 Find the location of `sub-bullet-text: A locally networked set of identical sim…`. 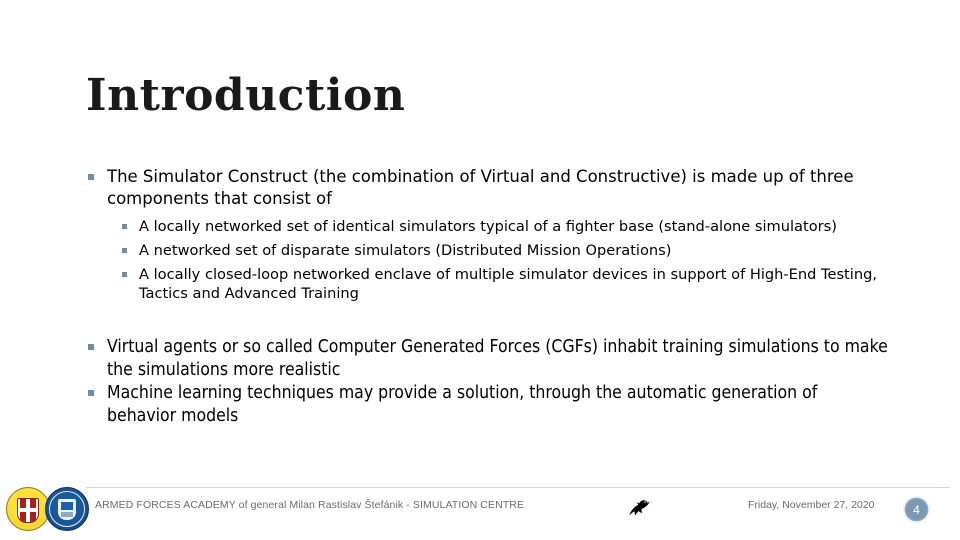

sub-bullet-text: A locally networked set of identical sim… is located at coordinates (488, 226).